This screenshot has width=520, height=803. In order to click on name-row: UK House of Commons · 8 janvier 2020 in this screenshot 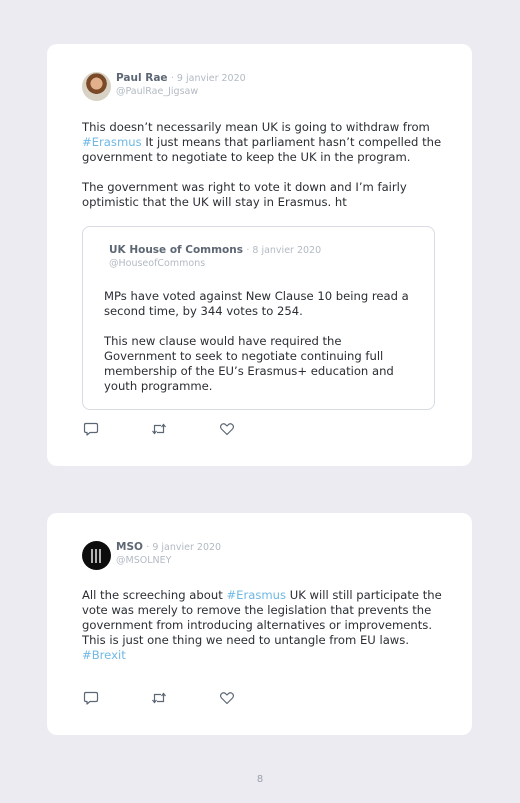, I will do `click(215, 250)`.